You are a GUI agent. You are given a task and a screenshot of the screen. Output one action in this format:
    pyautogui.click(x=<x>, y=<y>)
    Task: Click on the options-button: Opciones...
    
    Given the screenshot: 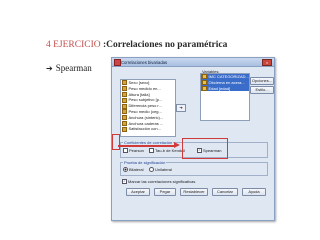 What is the action you would take?
    pyautogui.click(x=262, y=81)
    